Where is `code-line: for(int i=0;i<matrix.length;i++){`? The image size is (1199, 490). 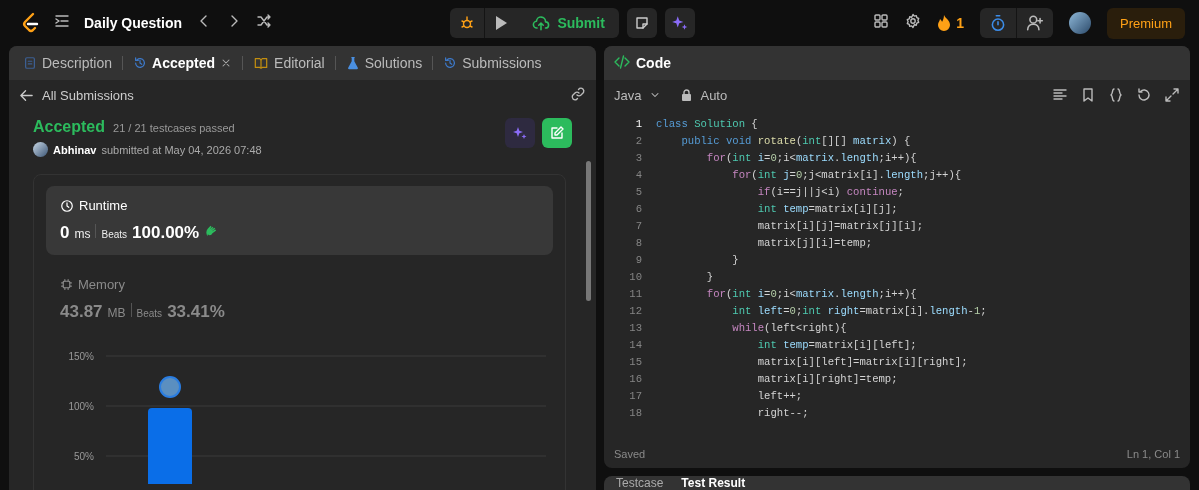 code-line: for(int i=0;i<matrix.length;i++){ is located at coordinates (811, 157).